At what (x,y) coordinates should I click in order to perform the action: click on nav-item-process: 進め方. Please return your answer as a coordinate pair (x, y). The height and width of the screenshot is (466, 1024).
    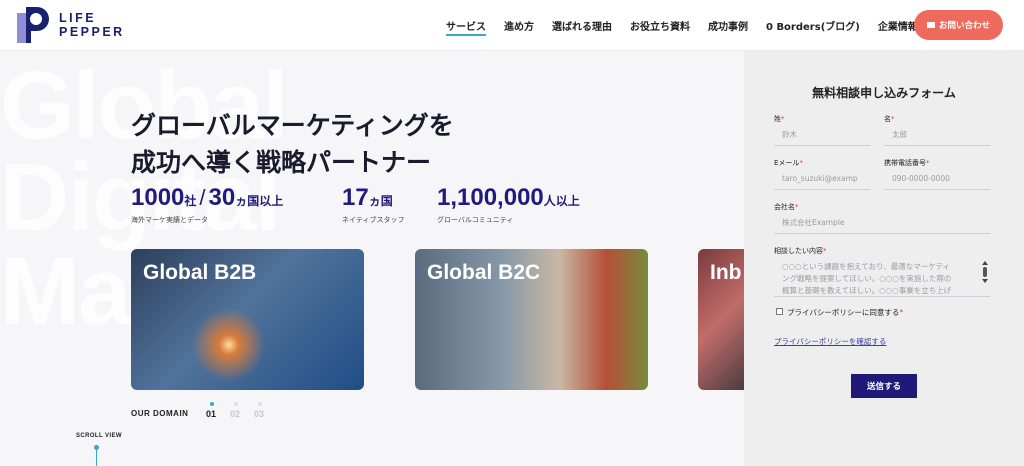
    Looking at the image, I should click on (519, 25).